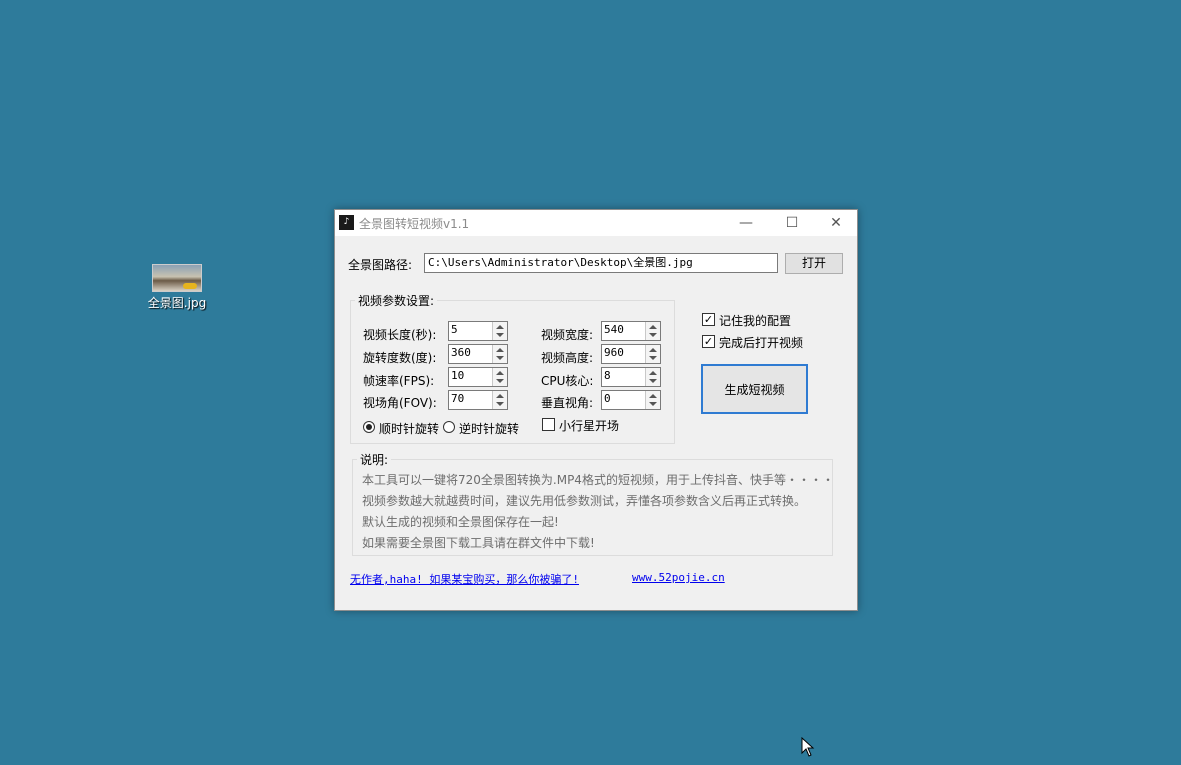  What do you see at coordinates (754, 389) in the screenshot?
I see `generate-video-button: 生成短视频` at bounding box center [754, 389].